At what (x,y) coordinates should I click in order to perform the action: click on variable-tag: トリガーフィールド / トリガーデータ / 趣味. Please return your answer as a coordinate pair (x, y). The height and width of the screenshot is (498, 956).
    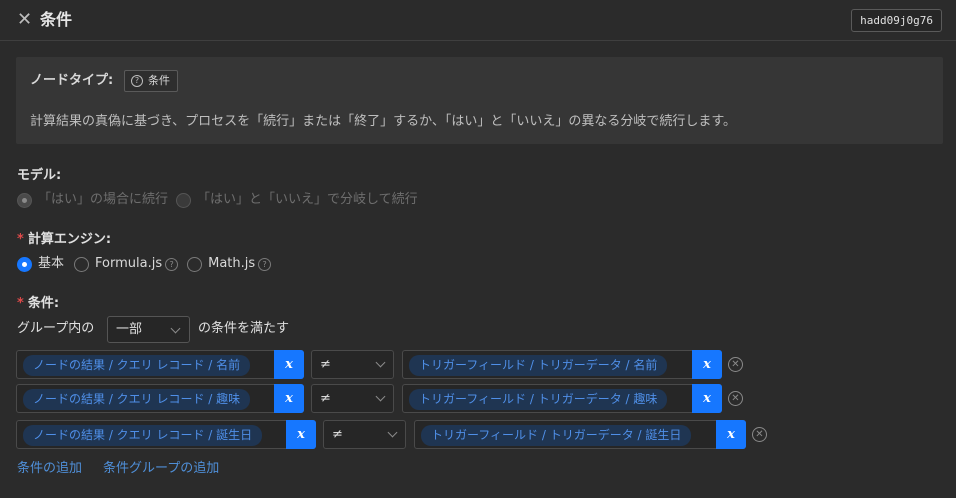
    Looking at the image, I should click on (538, 399).